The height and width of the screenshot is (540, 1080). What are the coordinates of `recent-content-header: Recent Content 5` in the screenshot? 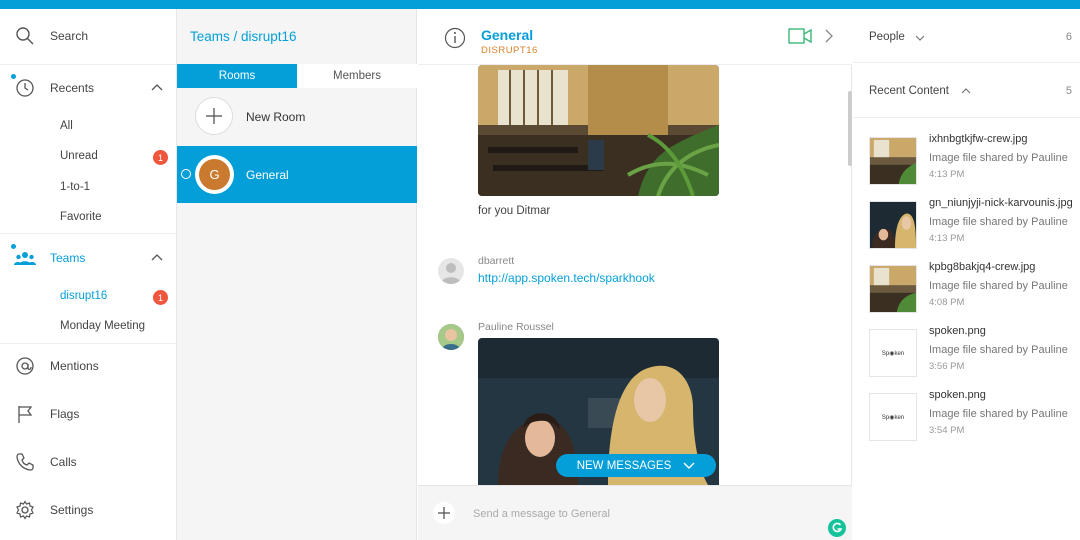 It's located at (966, 91).